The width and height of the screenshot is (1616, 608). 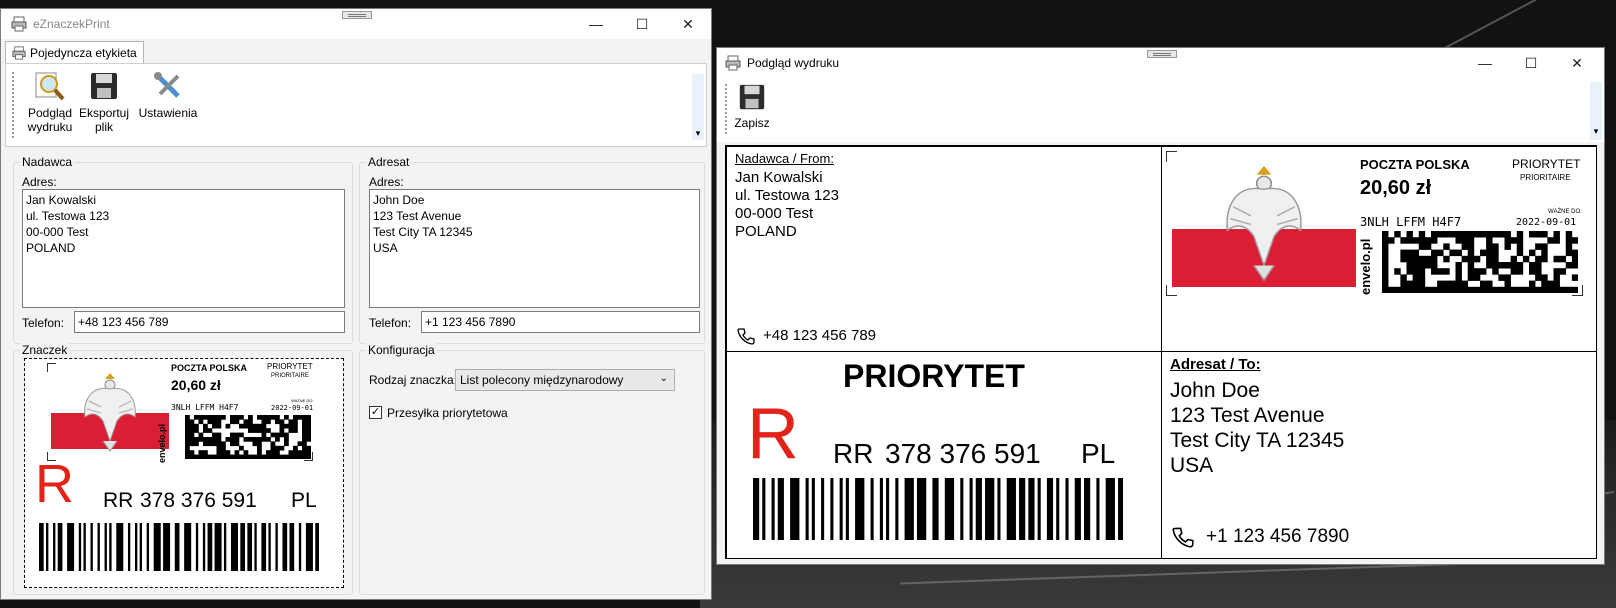 What do you see at coordinates (1278, 536) in the screenshot?
I see `recipient-phone: +1 123 456 7890` at bounding box center [1278, 536].